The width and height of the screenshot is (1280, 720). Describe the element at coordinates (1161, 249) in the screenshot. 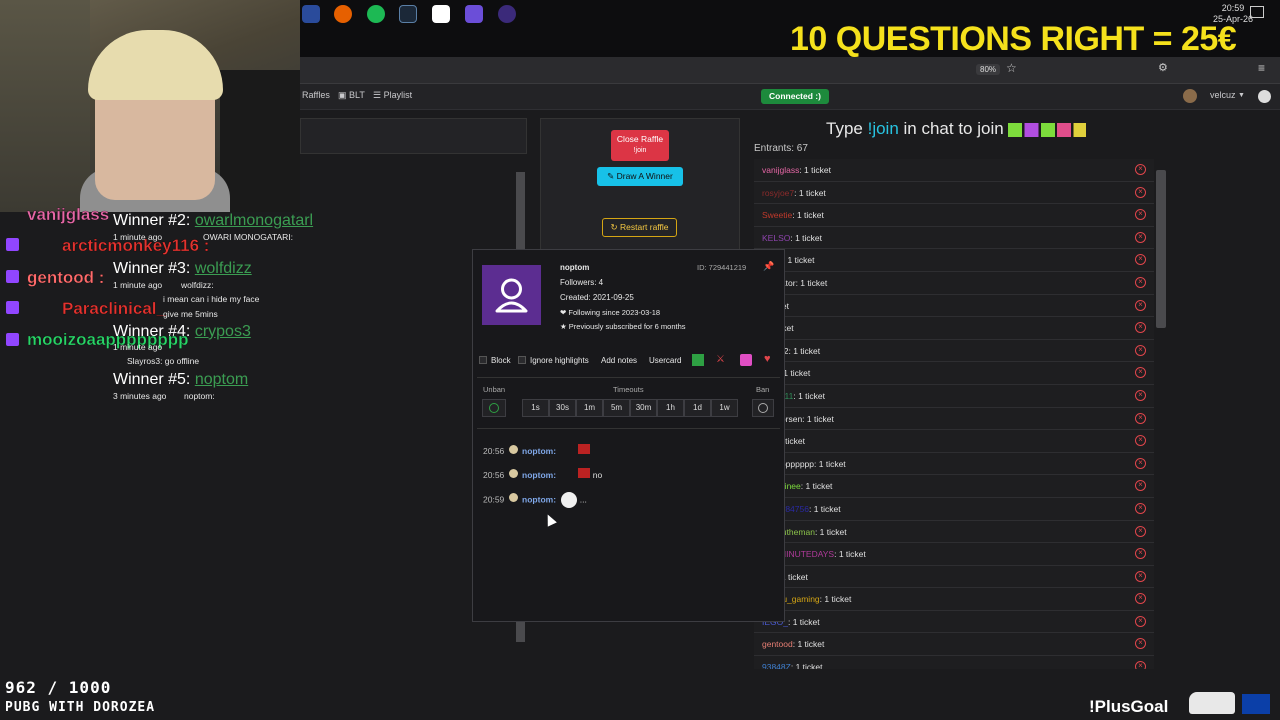

I see `entrants-scroll-thumb` at that location.